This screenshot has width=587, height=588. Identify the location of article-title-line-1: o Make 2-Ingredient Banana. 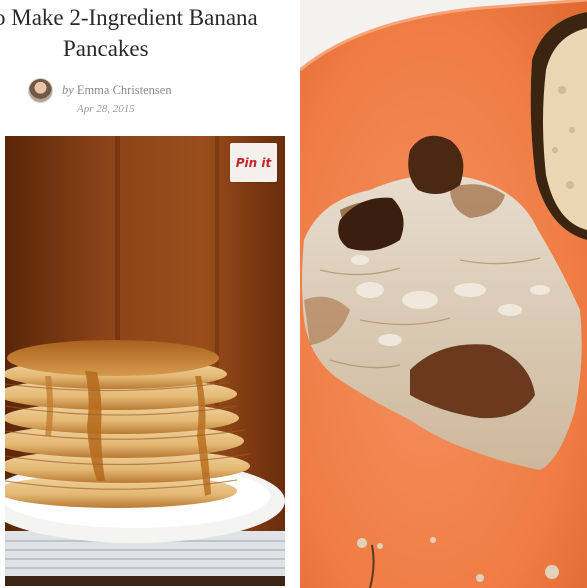
(129, 17).